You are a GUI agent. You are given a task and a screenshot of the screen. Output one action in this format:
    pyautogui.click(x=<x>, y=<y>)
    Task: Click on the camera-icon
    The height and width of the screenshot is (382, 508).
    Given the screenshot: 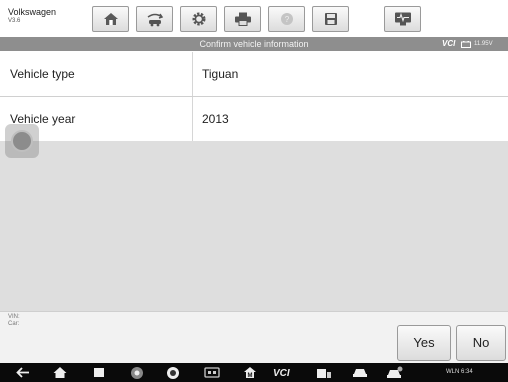 What is the action you would take?
    pyautogui.click(x=173, y=373)
    